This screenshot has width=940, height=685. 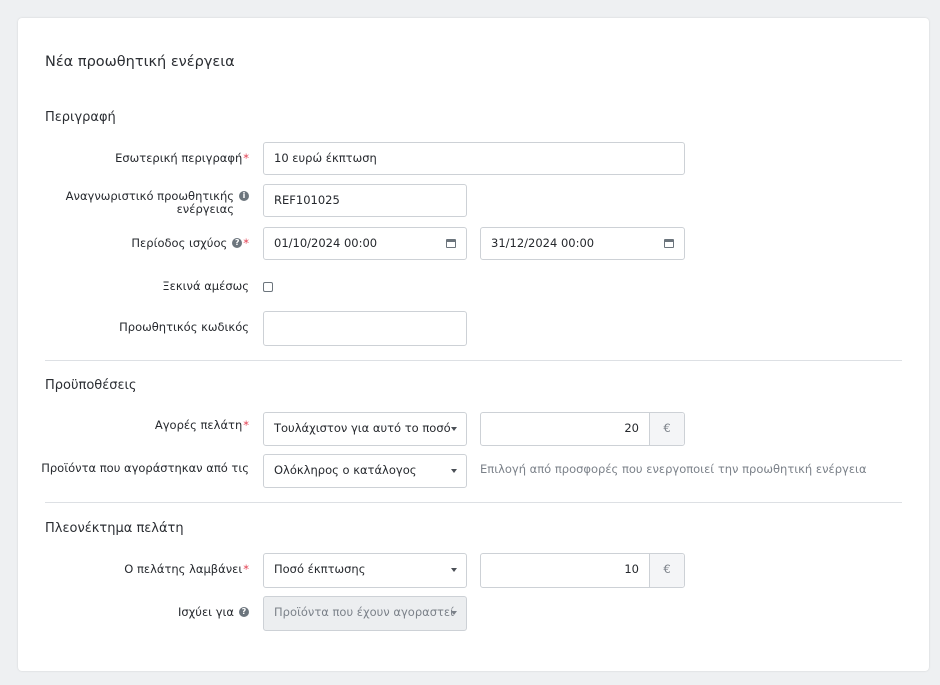 I want to click on reference-label: Αναγνωριστικό προωθητικής i ενέργειας, so click(x=157, y=203).